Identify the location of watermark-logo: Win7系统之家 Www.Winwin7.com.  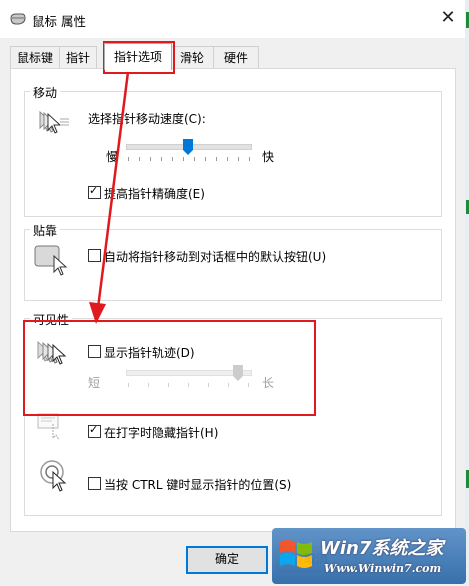
(369, 556).